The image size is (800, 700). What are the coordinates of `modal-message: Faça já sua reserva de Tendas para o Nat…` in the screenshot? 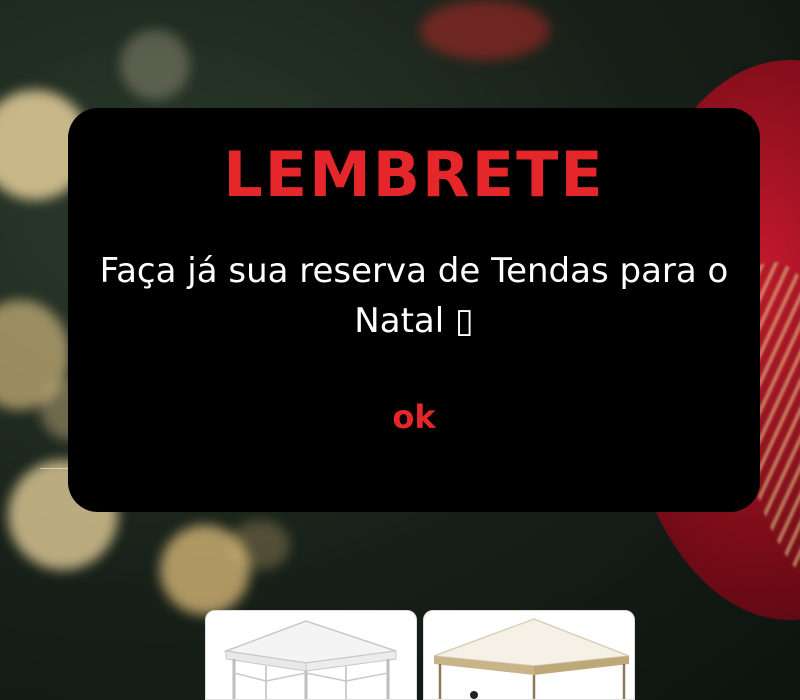 It's located at (414, 296).